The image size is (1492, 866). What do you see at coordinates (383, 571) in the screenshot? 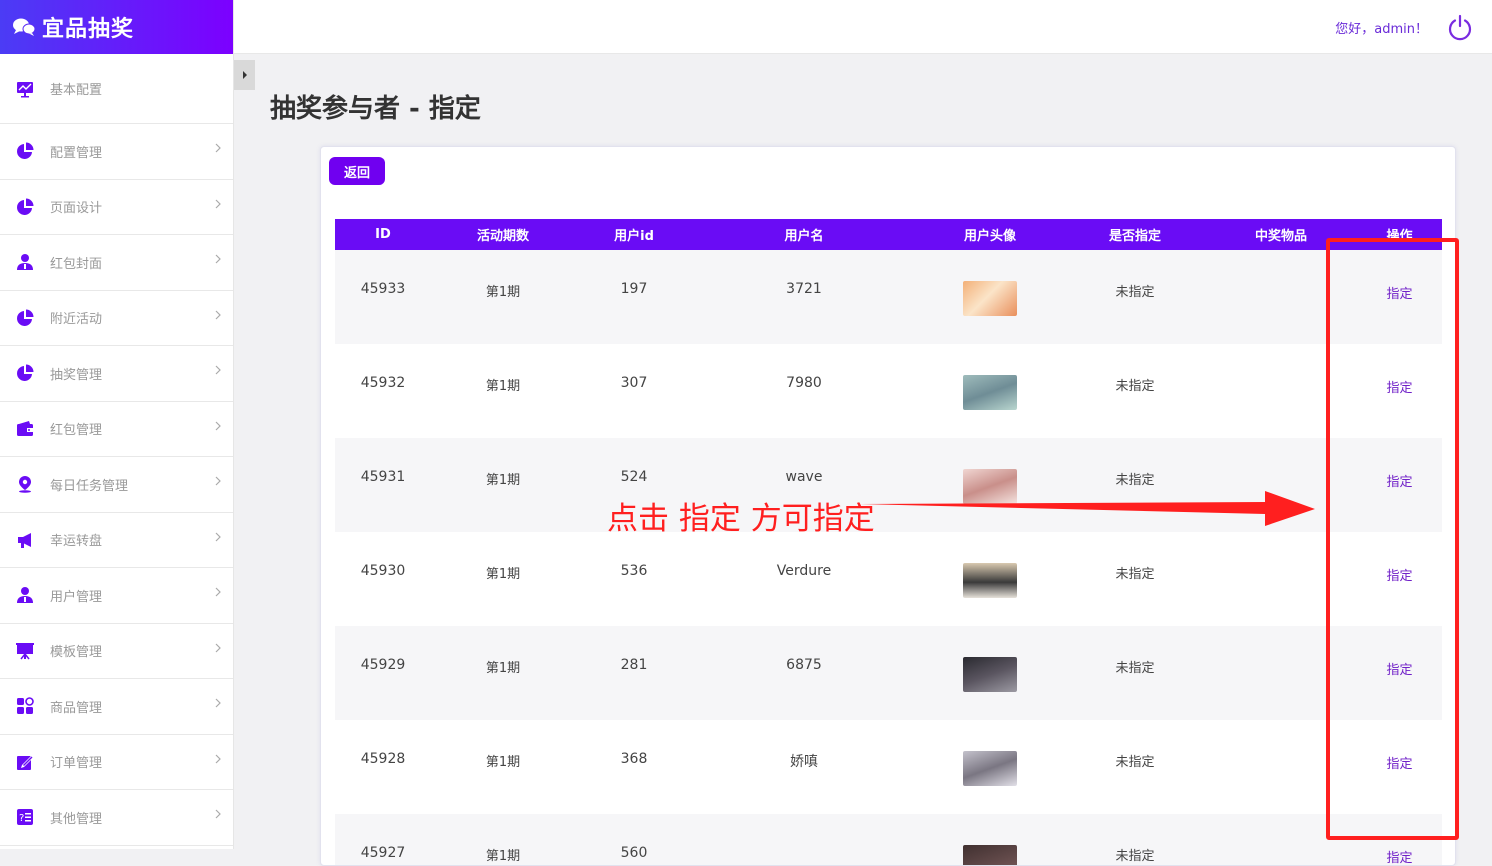
I see `cell-id-text: 45930` at bounding box center [383, 571].